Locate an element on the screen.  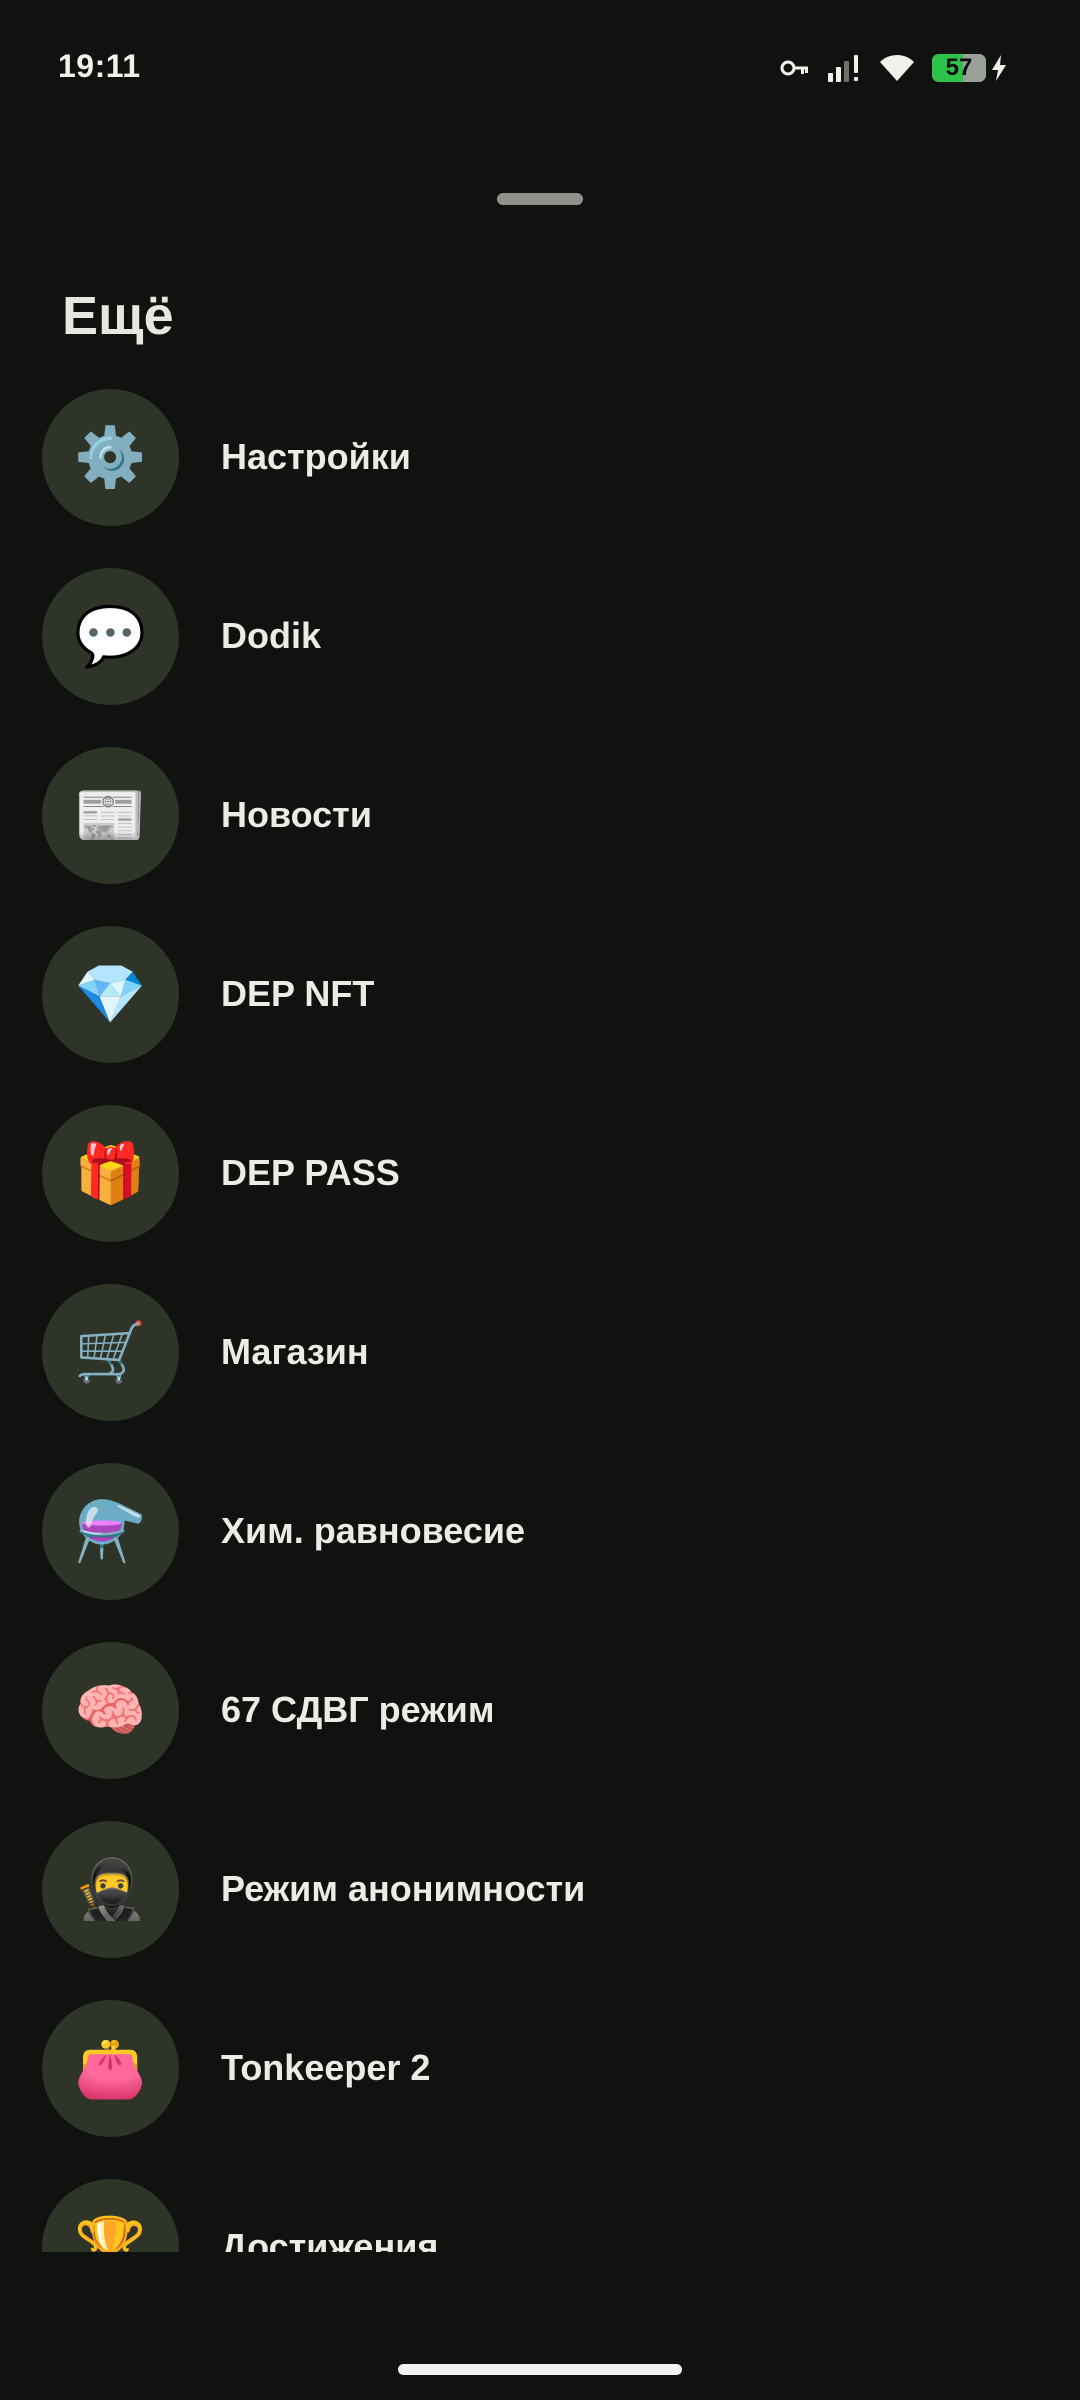
menu-item-label: Dodik is located at coordinates (271, 635).